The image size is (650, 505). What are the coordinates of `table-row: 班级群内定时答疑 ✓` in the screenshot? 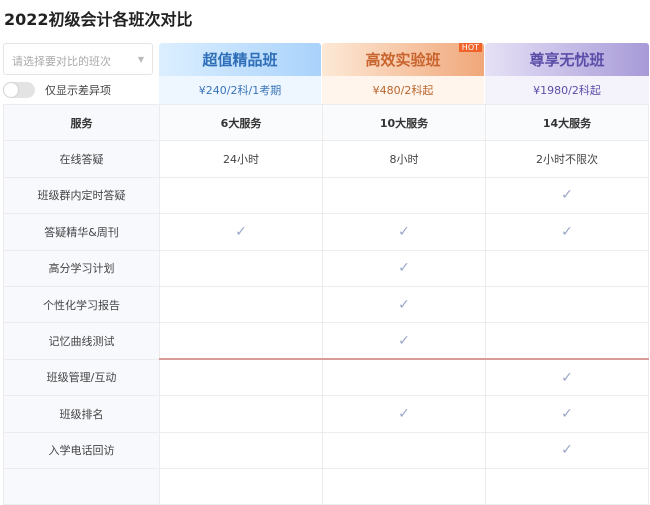 It's located at (326, 195).